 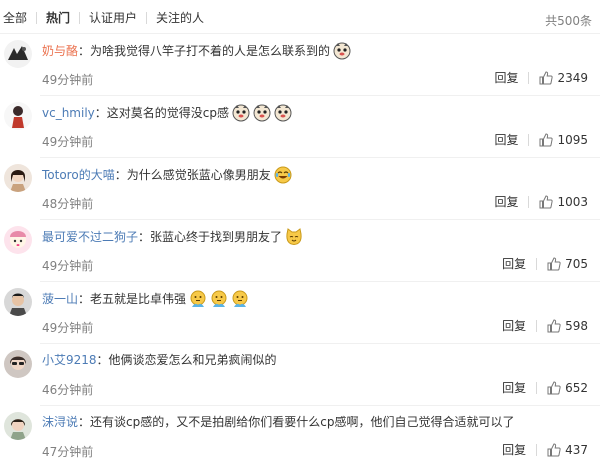 What do you see at coordinates (204, 51) in the screenshot?
I see `comment-text: ：为啥我觉得八竿子打不着的人是怎么联系到的` at bounding box center [204, 51].